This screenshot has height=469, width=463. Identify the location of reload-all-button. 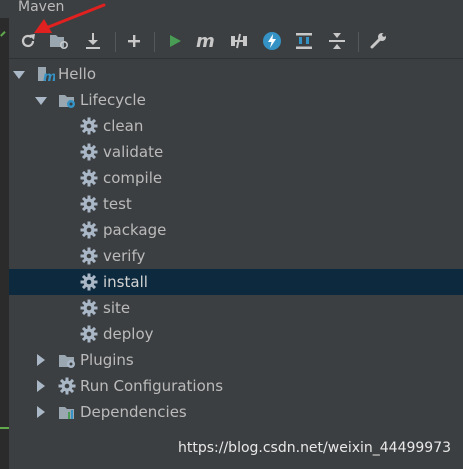
(28, 41).